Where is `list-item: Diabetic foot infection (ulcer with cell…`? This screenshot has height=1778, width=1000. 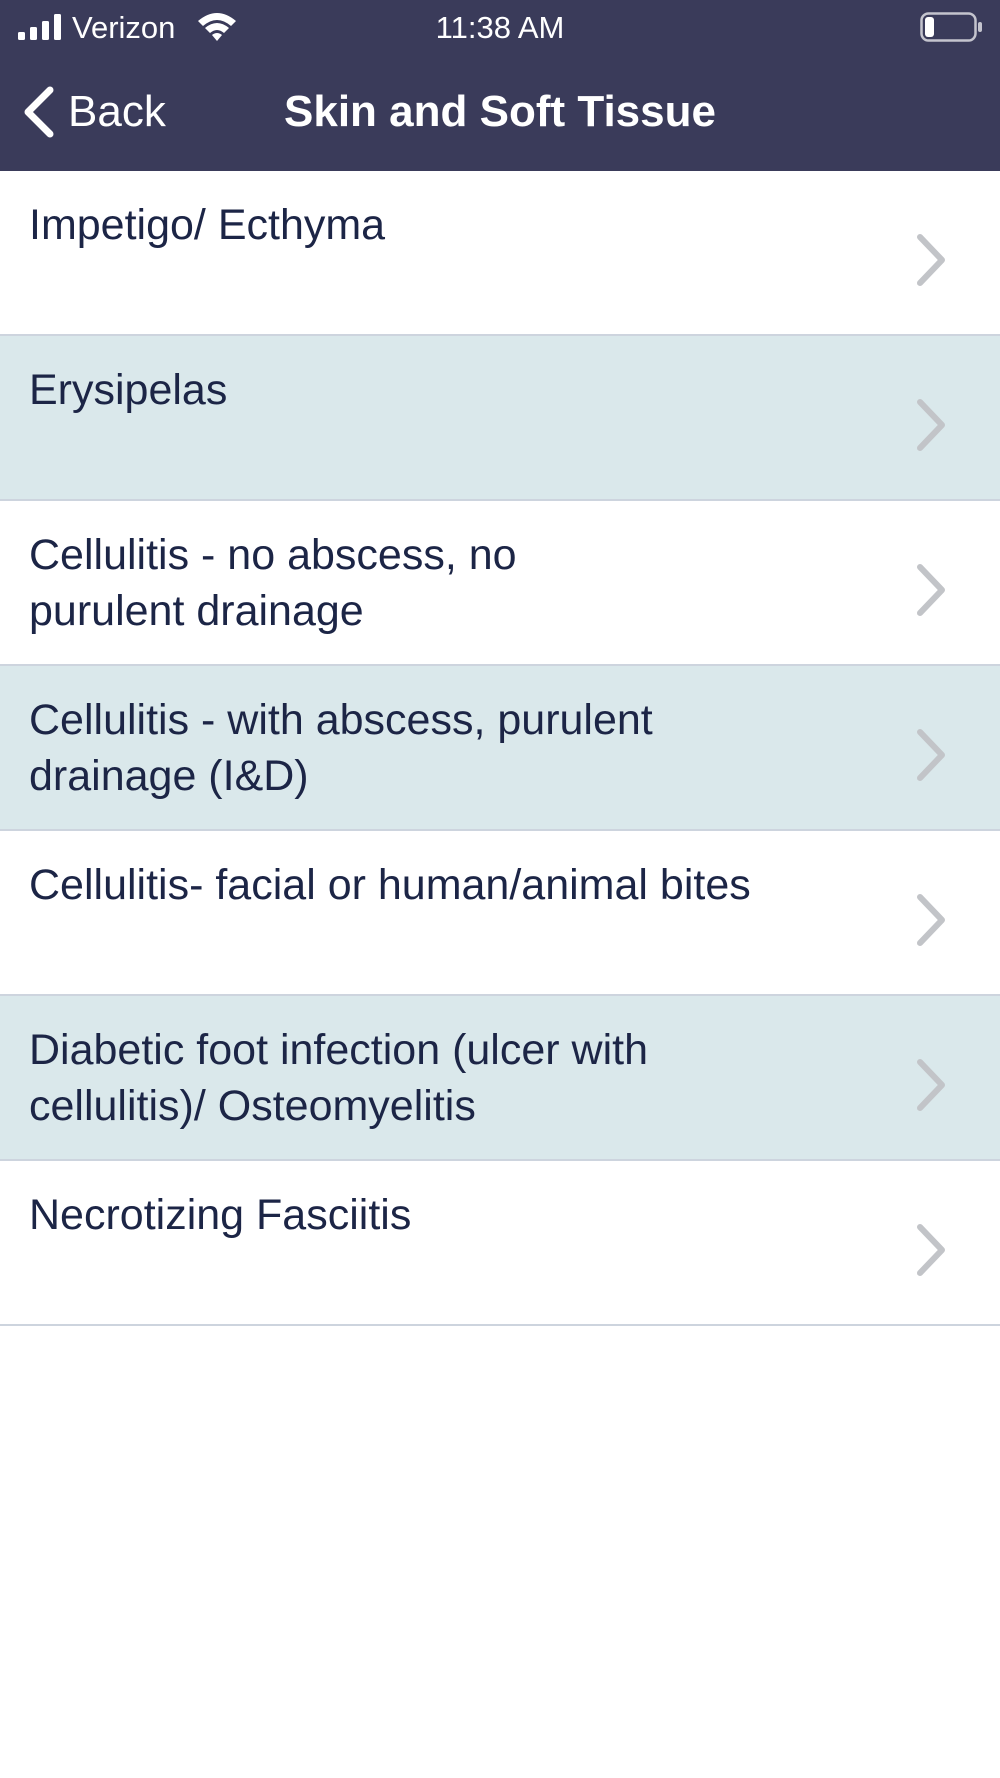 list-item: Diabetic foot infection (ulcer with cell… is located at coordinates (500, 1078).